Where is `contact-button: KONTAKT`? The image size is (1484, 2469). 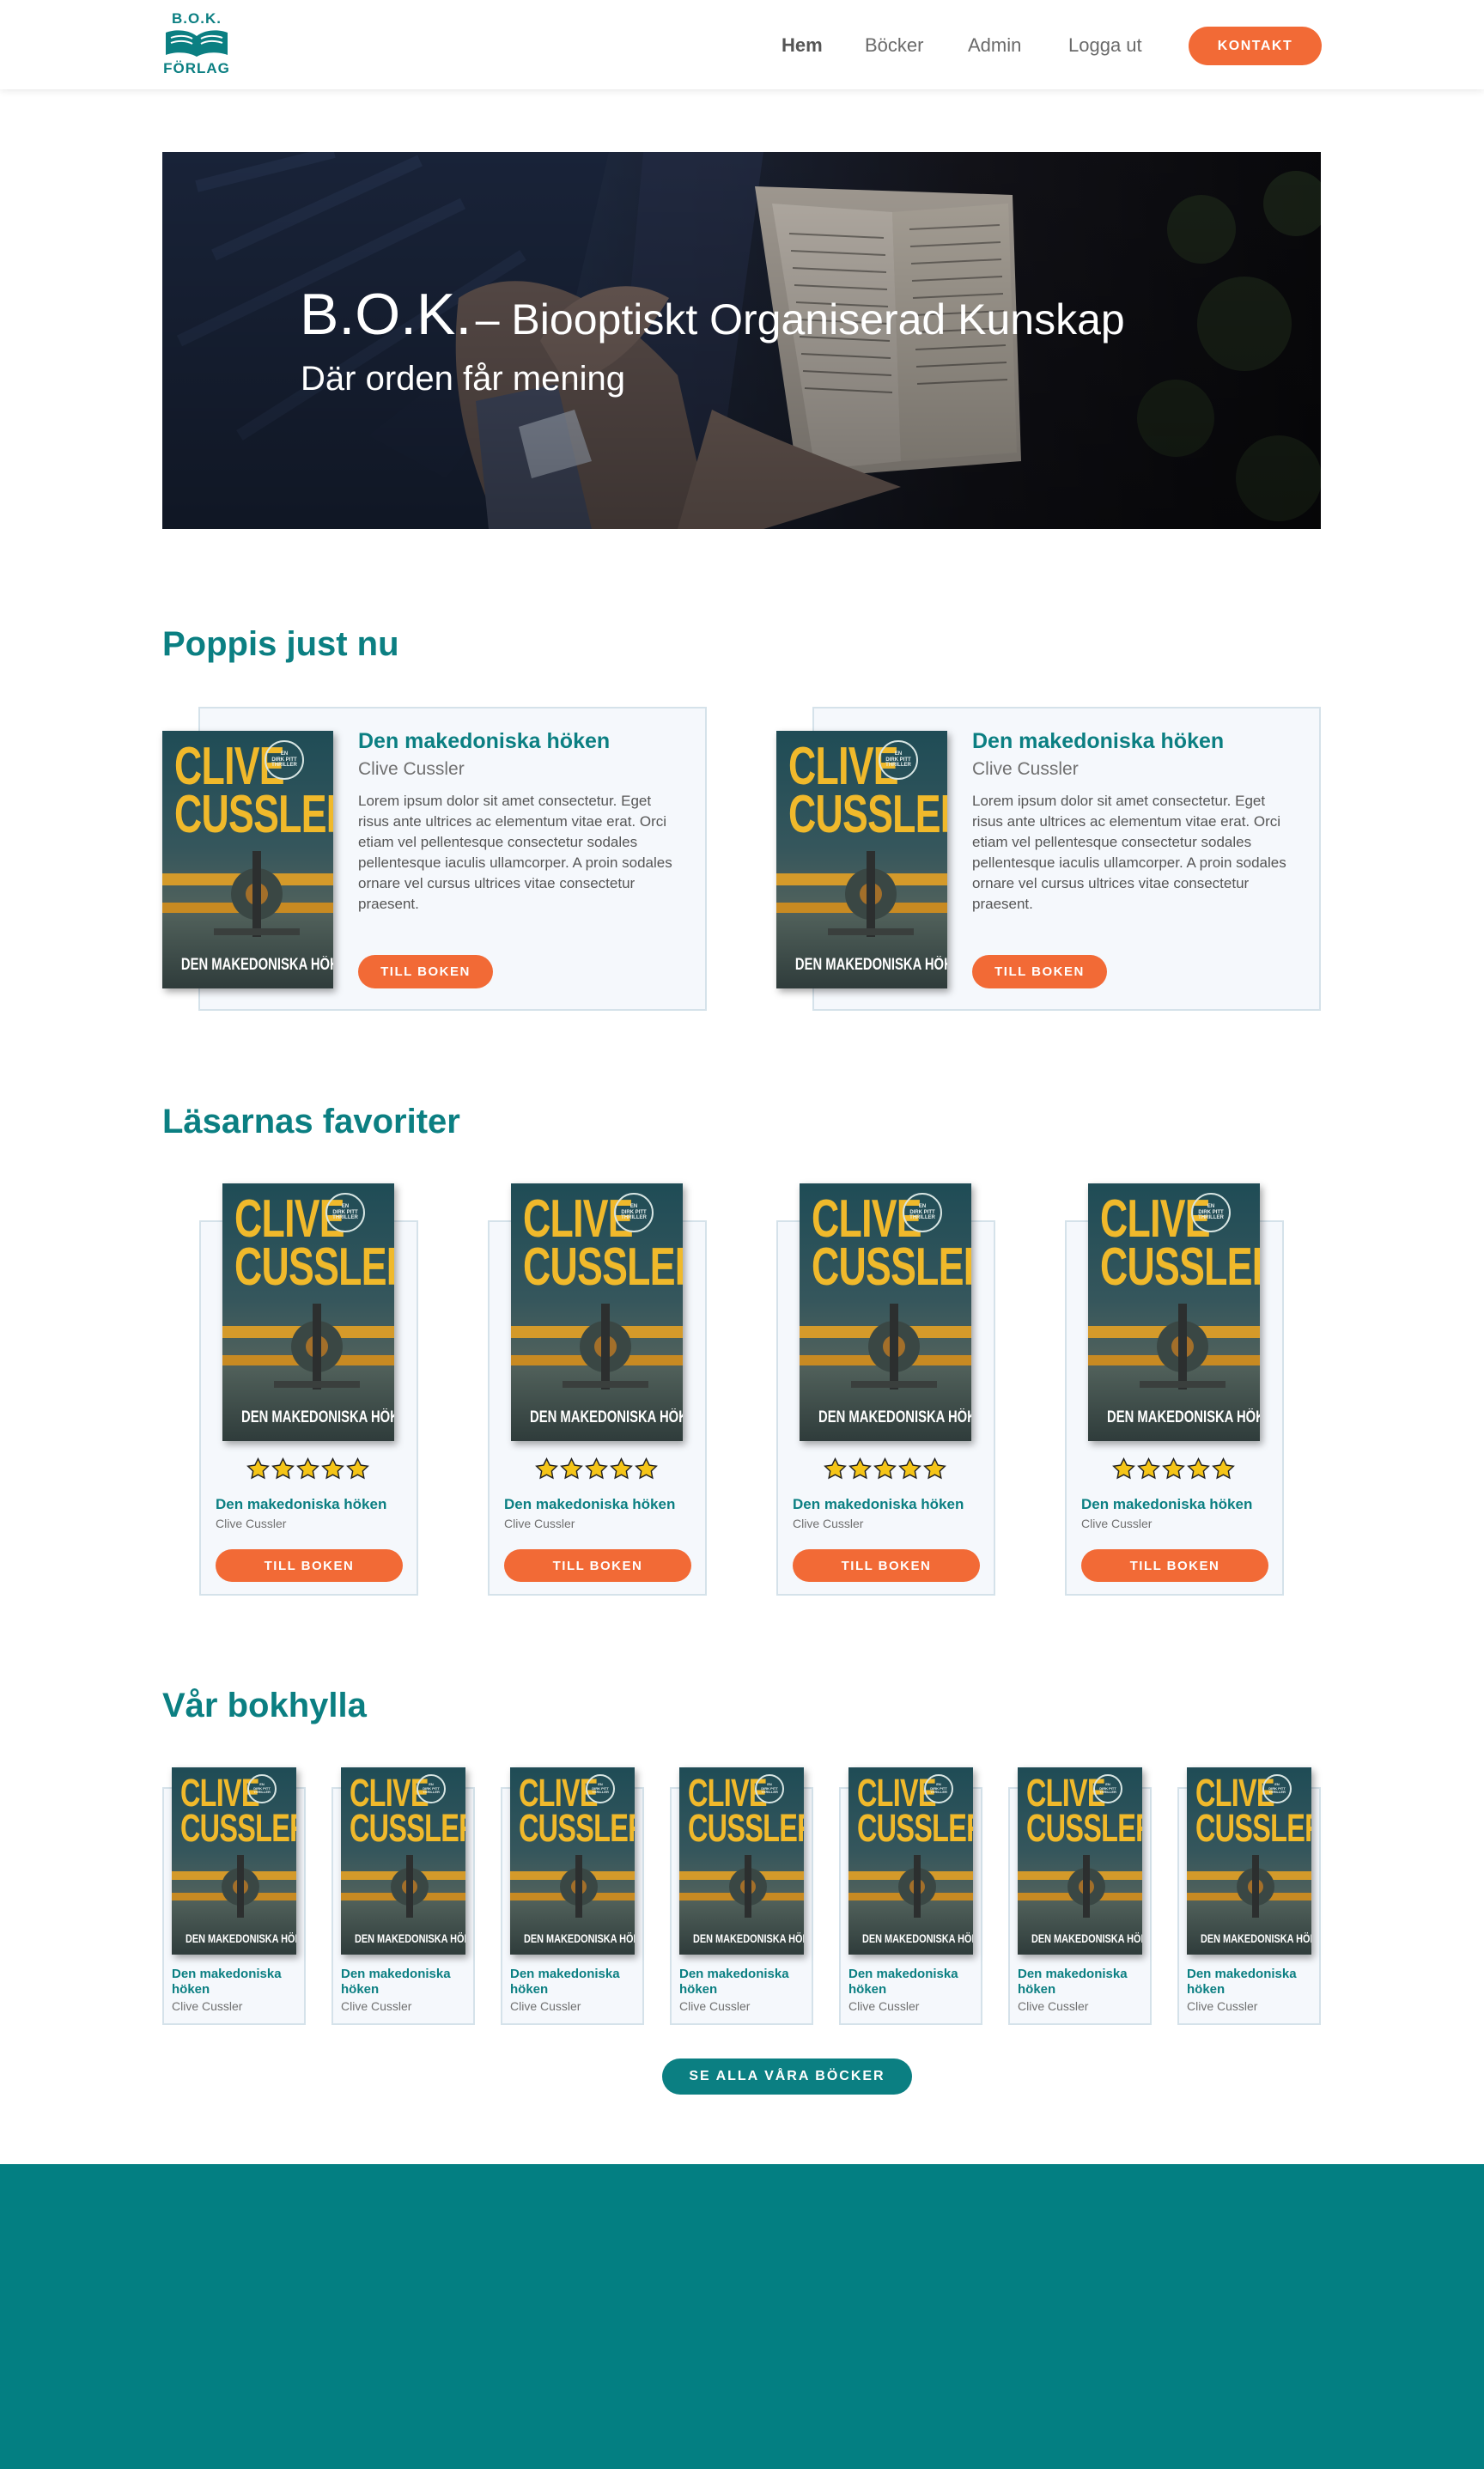
contact-button: KONTAKT is located at coordinates (1255, 46).